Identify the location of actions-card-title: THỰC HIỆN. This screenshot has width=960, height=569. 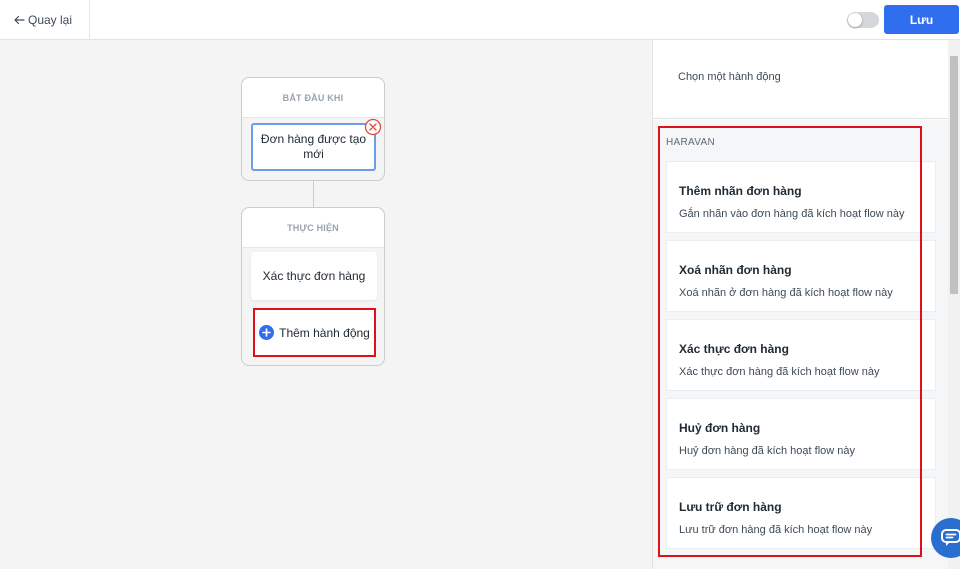
(313, 228).